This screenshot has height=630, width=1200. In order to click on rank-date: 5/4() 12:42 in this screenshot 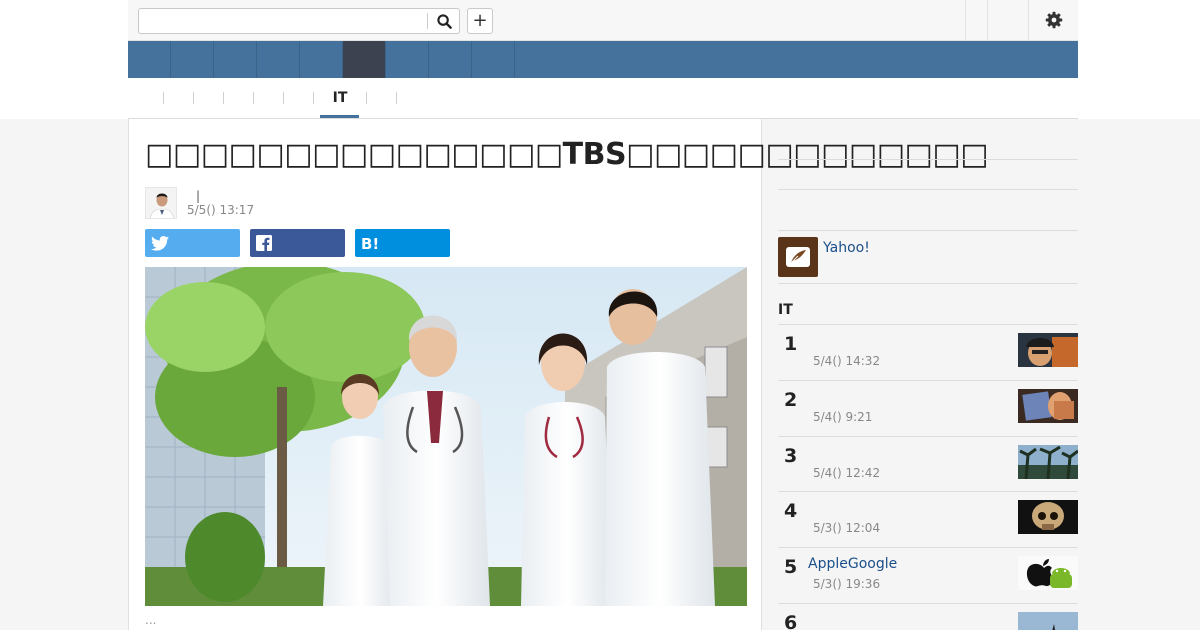, I will do `click(847, 473)`.